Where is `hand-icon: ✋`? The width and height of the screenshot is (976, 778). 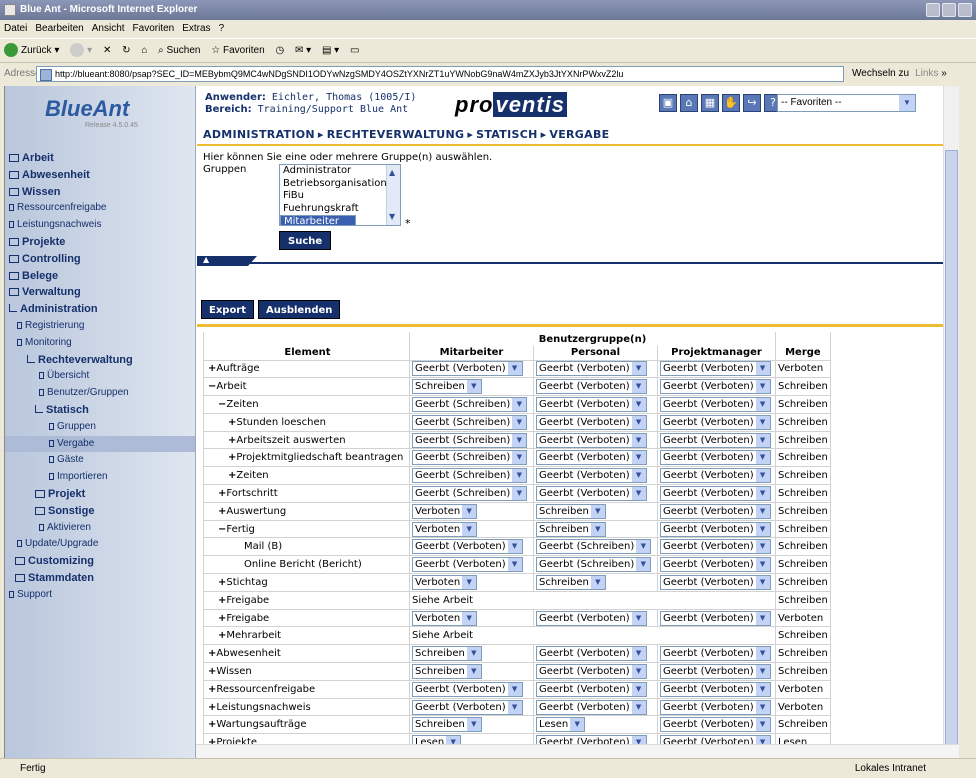 hand-icon: ✋ is located at coordinates (731, 103).